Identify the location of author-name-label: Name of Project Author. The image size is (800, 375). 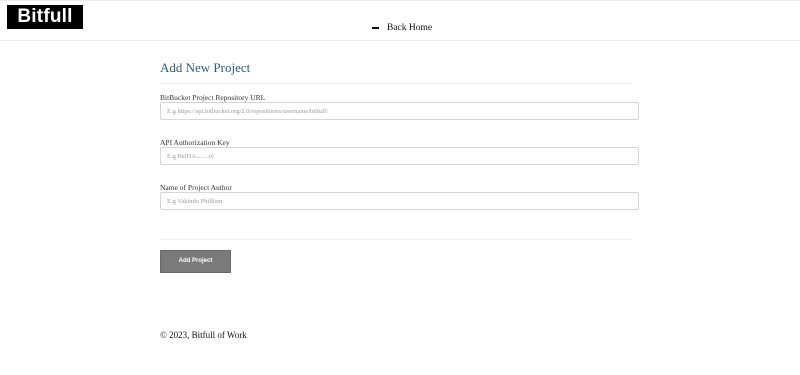
(196, 187).